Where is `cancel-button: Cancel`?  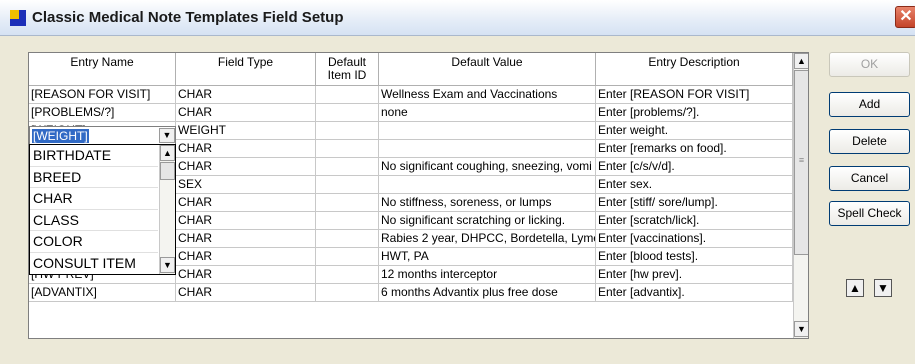 cancel-button: Cancel is located at coordinates (869, 178).